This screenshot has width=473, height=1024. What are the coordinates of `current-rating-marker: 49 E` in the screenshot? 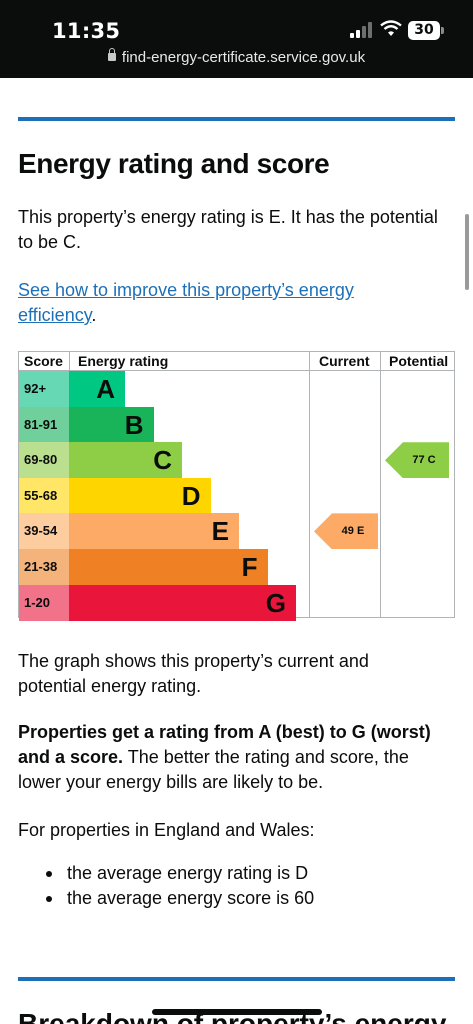 It's located at (346, 531).